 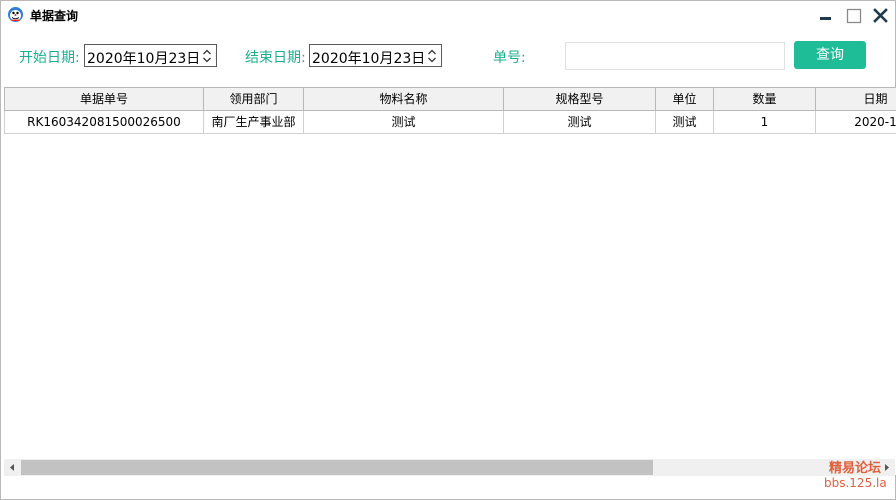 I want to click on end-date-label: 结束日期:, so click(x=275, y=58).